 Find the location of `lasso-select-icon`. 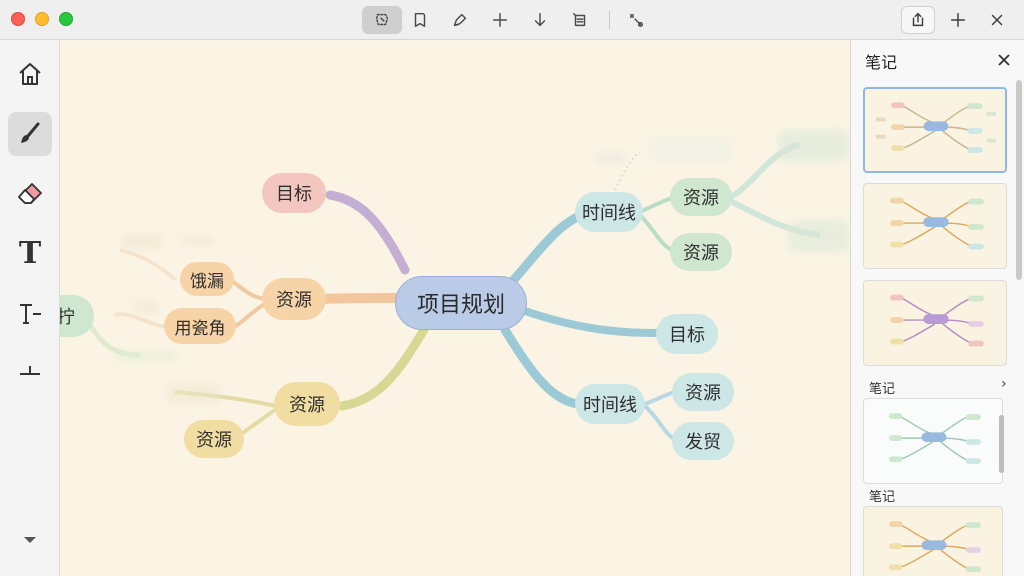

lasso-select-icon is located at coordinates (382, 19).